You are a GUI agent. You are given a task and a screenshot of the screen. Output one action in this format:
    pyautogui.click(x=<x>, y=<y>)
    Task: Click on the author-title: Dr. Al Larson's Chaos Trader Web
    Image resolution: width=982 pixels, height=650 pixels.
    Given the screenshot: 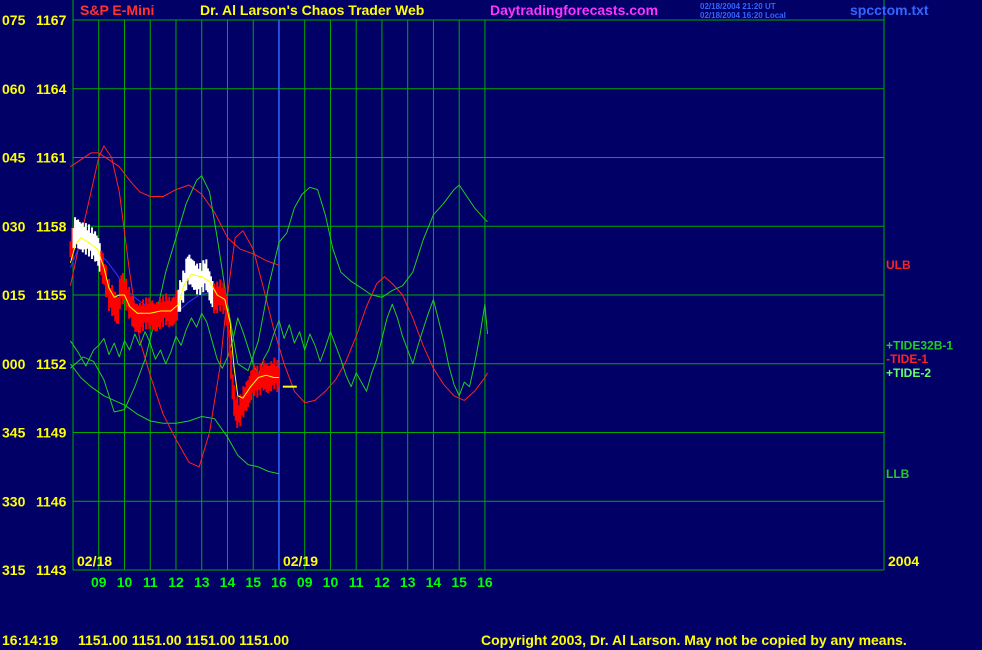 What is the action you would take?
    pyautogui.click(x=312, y=10)
    